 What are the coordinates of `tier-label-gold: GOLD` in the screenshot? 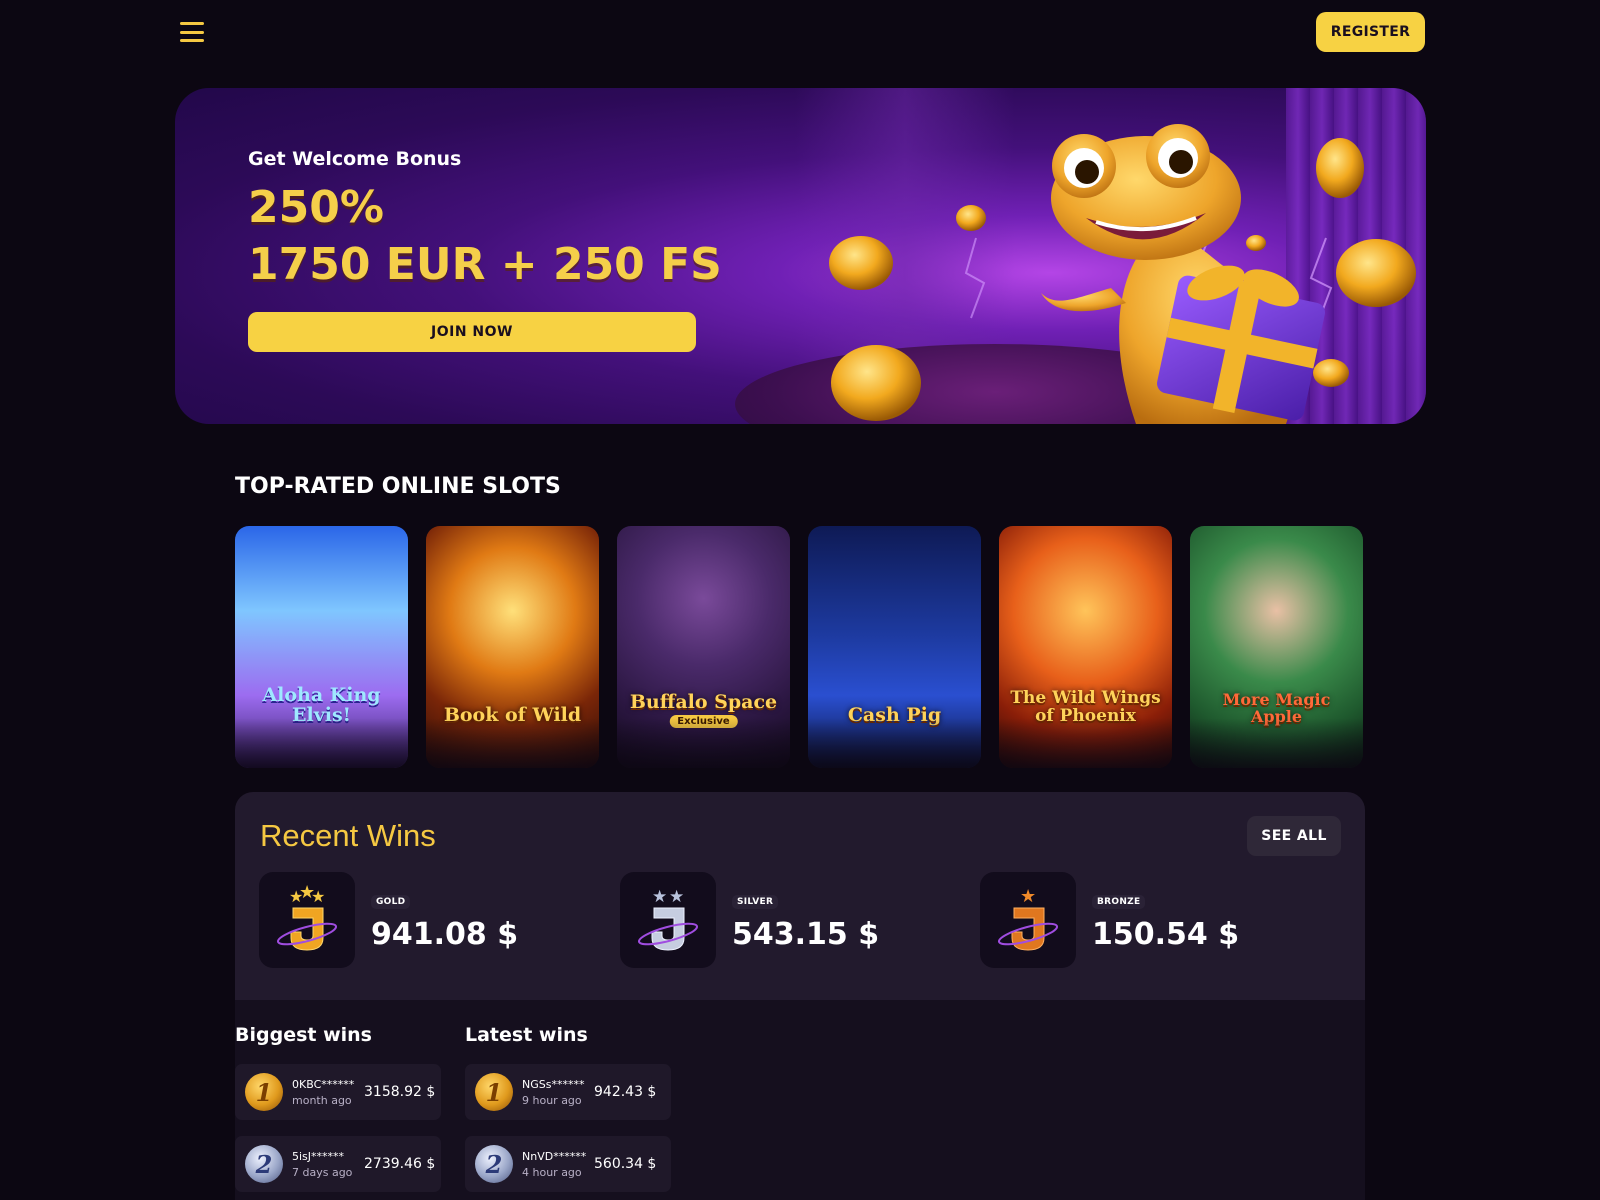 It's located at (391, 901).